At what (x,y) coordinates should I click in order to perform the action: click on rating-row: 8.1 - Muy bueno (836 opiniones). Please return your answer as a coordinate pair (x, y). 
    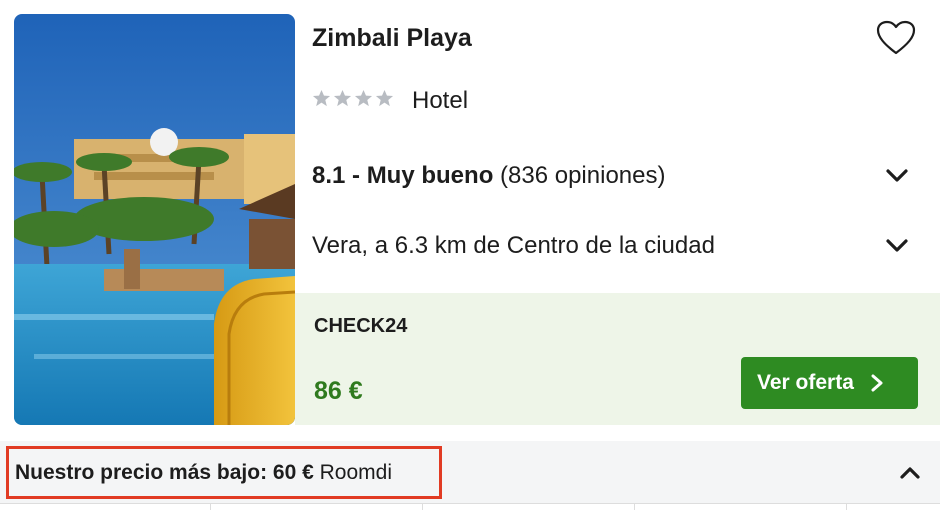
    Looking at the image, I should click on (615, 176).